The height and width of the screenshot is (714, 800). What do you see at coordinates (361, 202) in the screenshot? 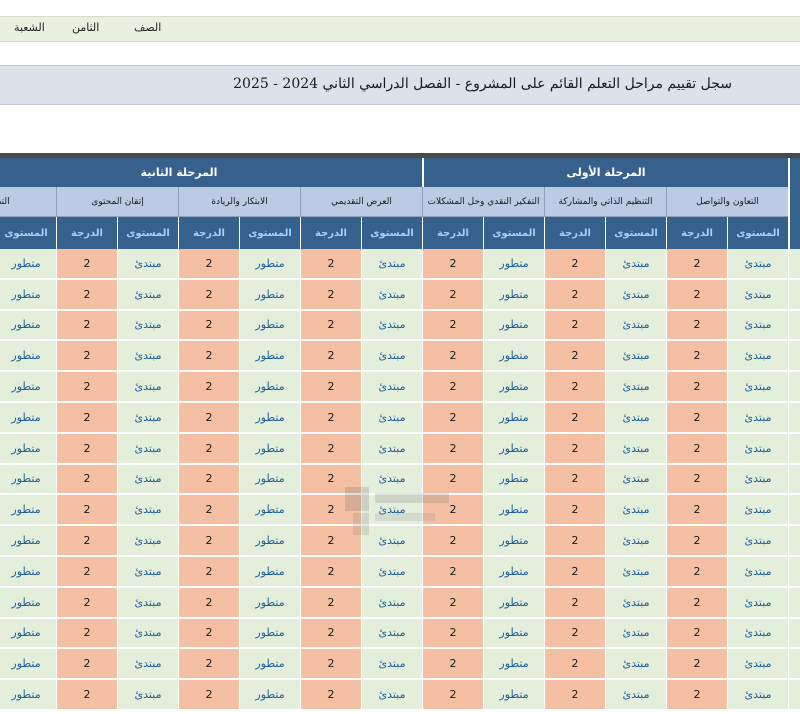
I see `criterion-header: العرض التقديمي` at bounding box center [361, 202].